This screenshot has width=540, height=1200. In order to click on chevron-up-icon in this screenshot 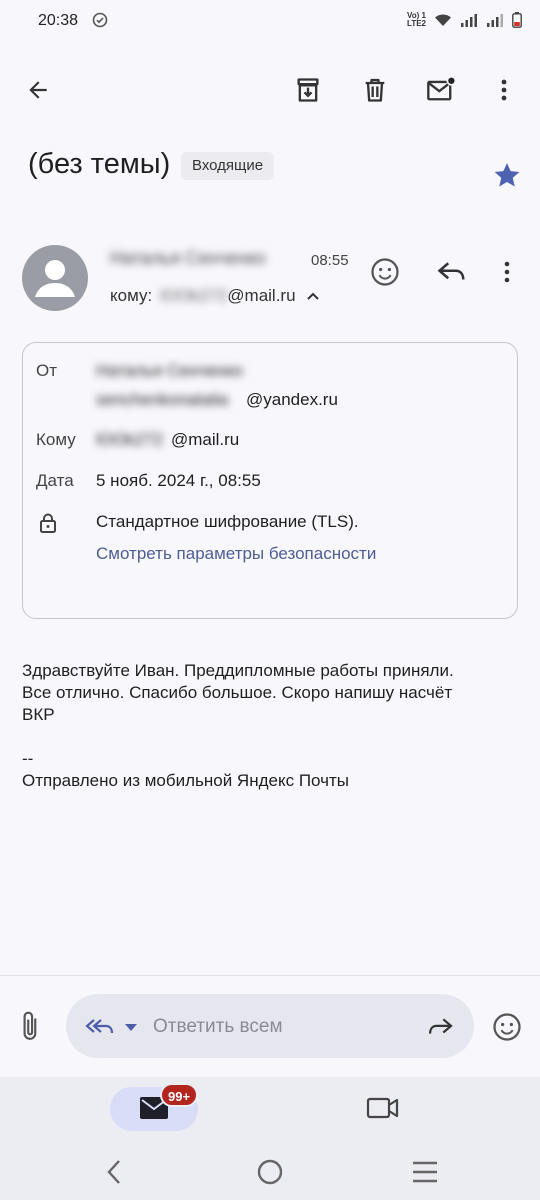, I will do `click(312, 296)`.